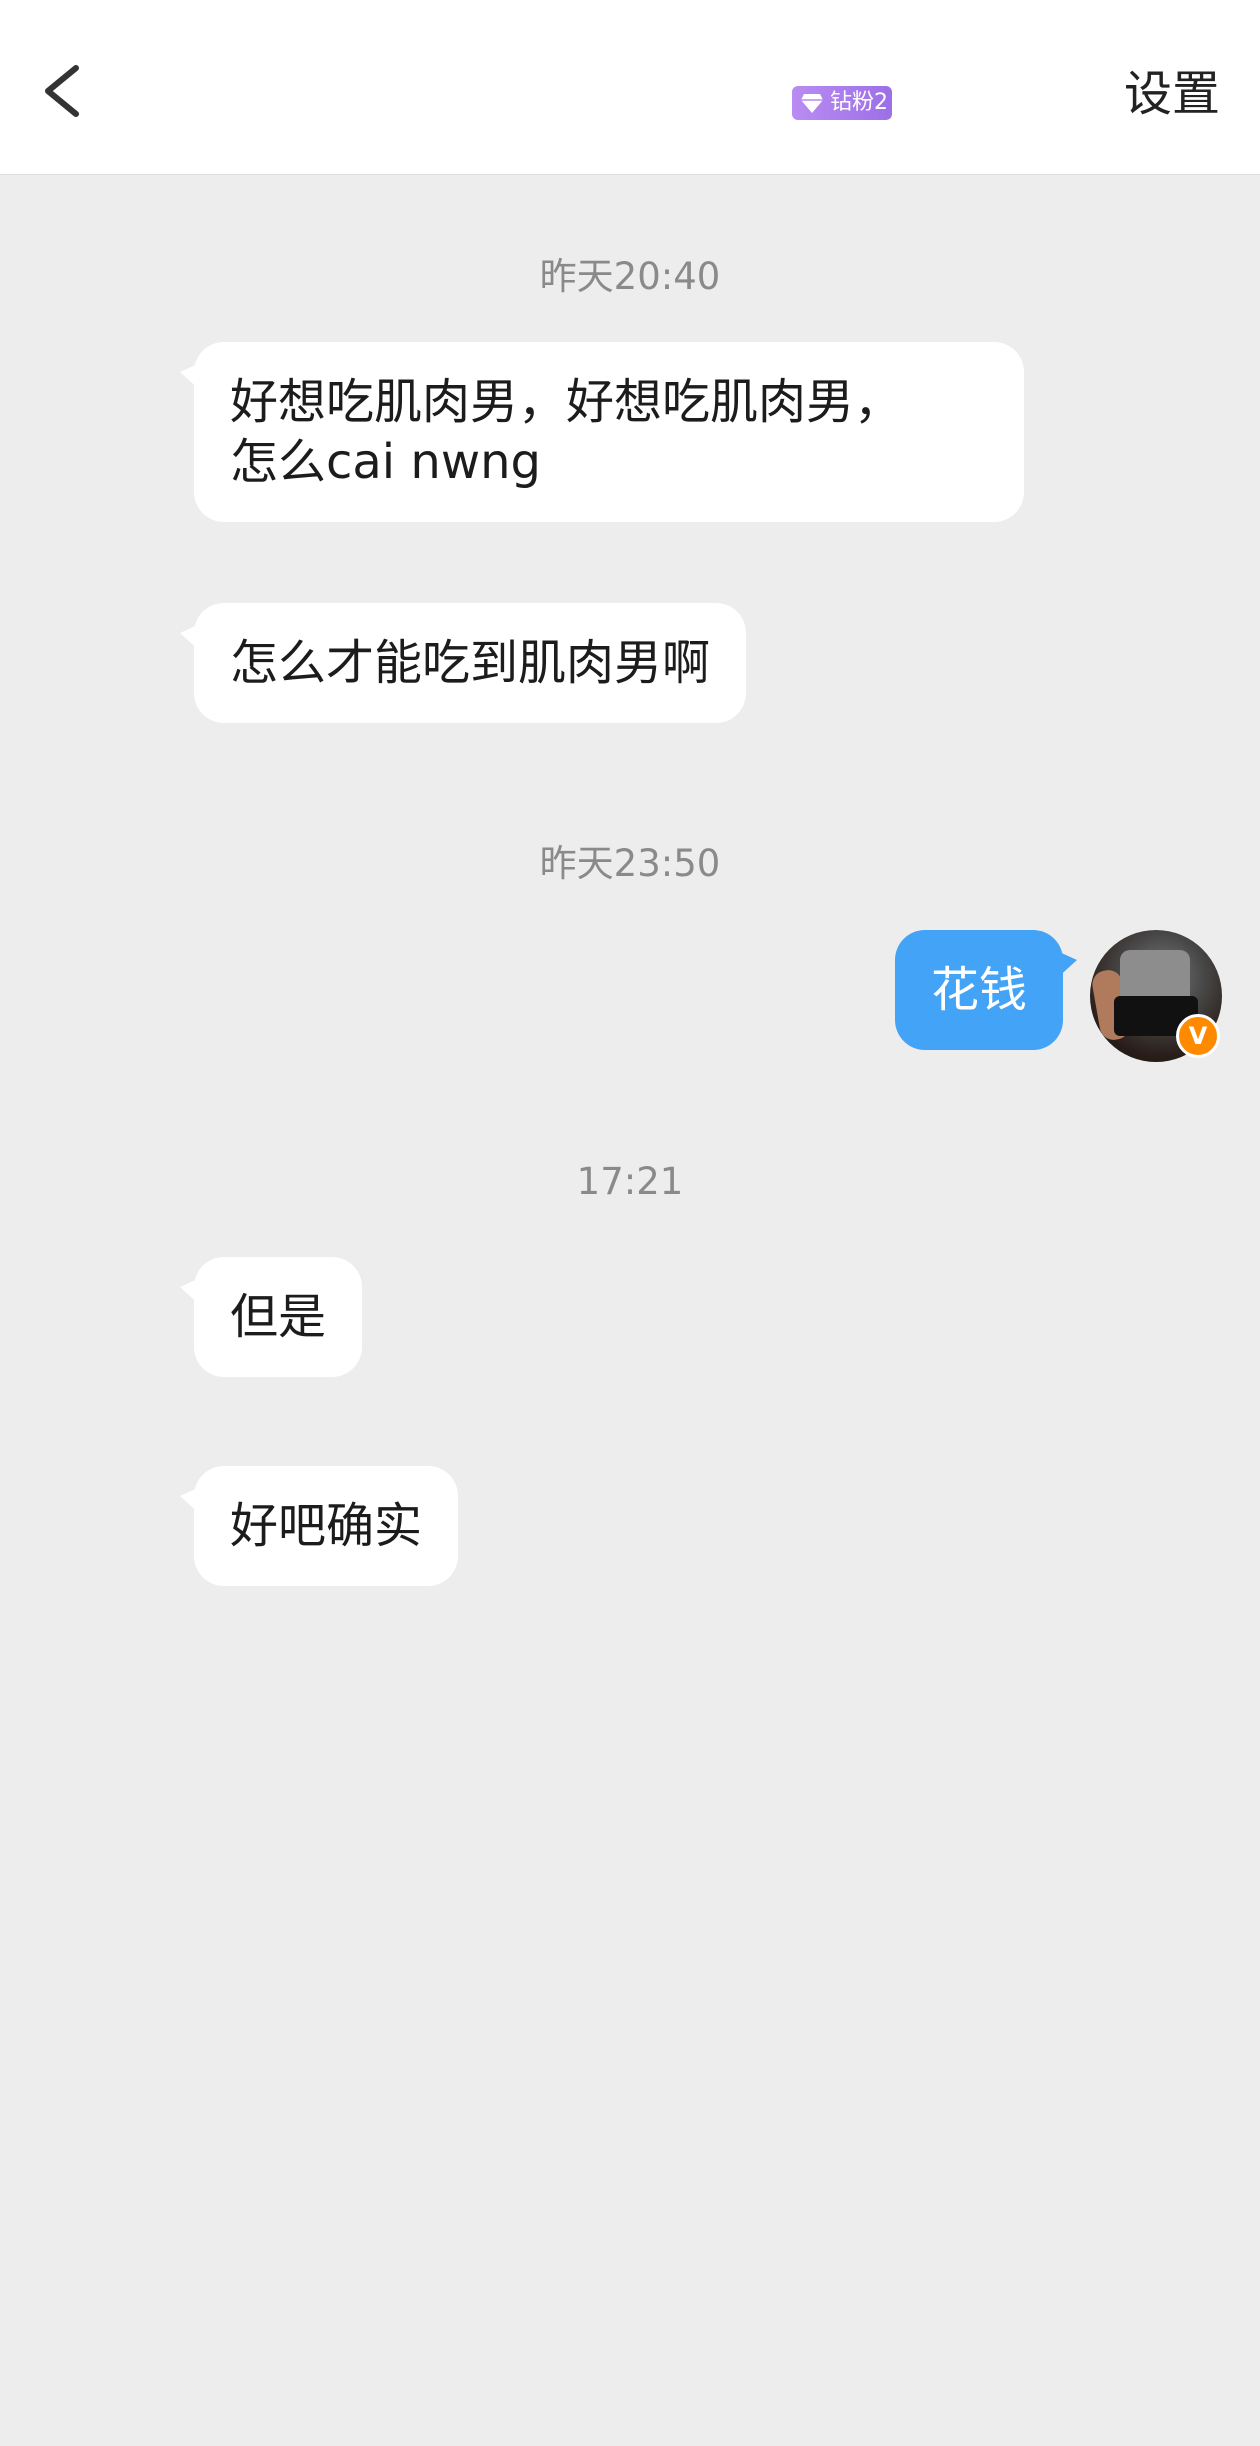  Describe the element at coordinates (326, 1526) in the screenshot. I see `message-text: 好吧确实` at that location.